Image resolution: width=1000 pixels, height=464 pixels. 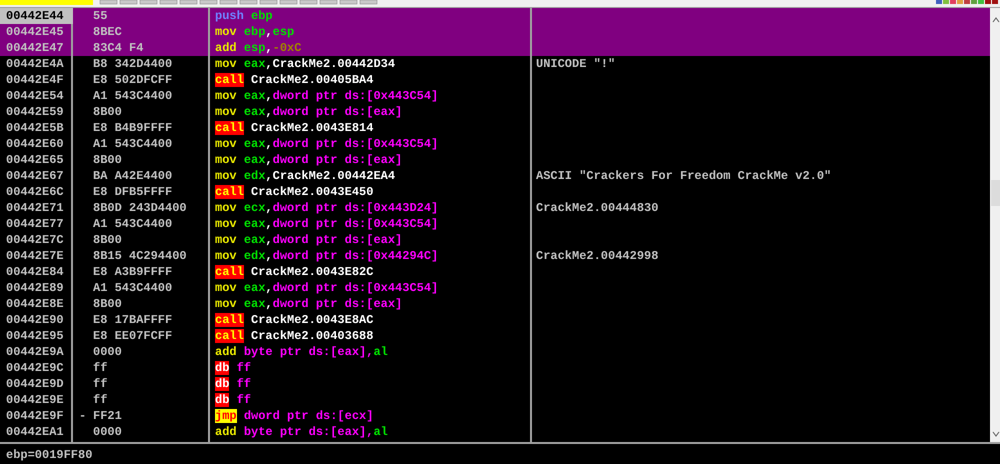 I want to click on address-cell: 00442EA1, so click(x=35, y=432).